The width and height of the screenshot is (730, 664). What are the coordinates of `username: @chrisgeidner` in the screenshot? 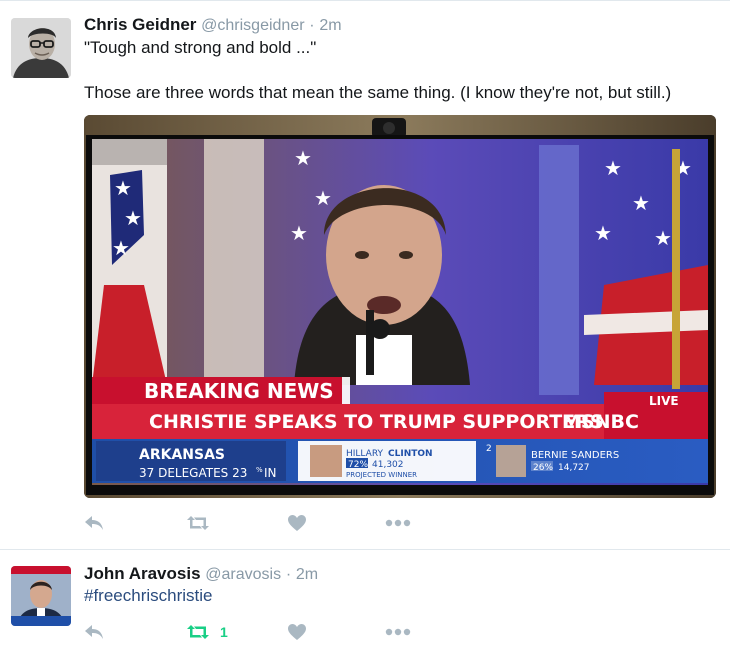 It's located at (252, 25).